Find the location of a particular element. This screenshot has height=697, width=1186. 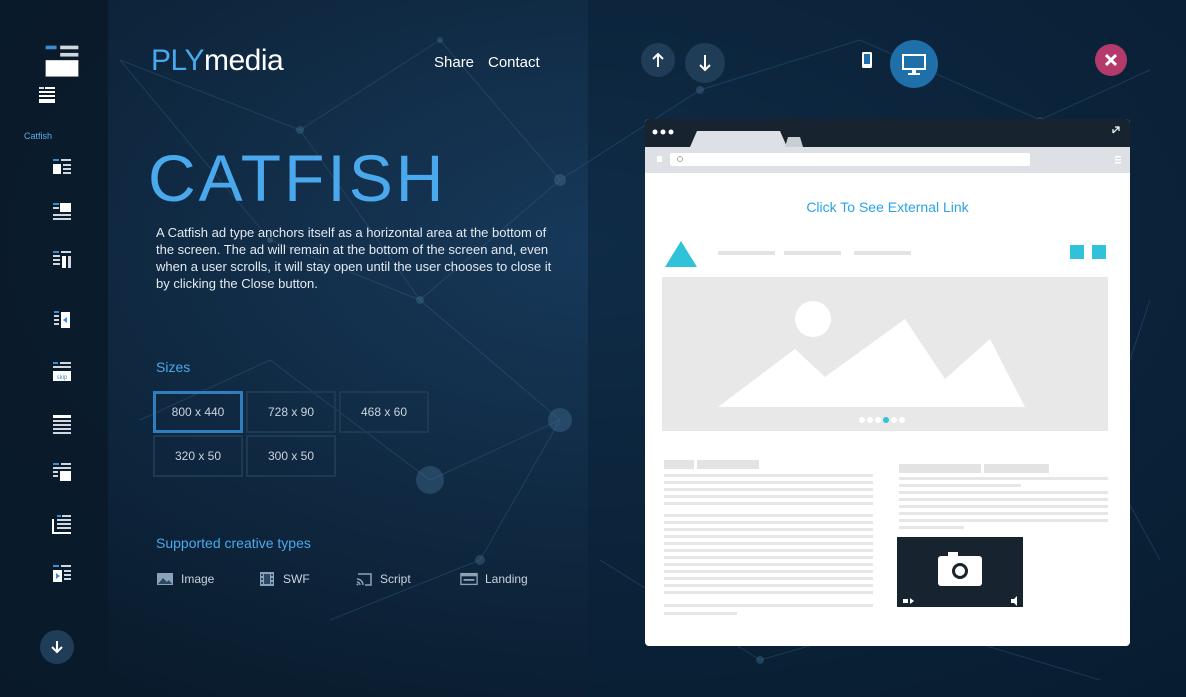

layout-scroll-icon is located at coordinates (61, 524).